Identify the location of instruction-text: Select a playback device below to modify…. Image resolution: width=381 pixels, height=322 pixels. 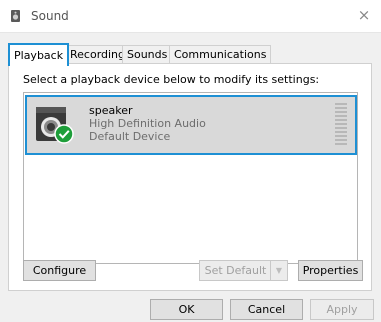
(171, 79).